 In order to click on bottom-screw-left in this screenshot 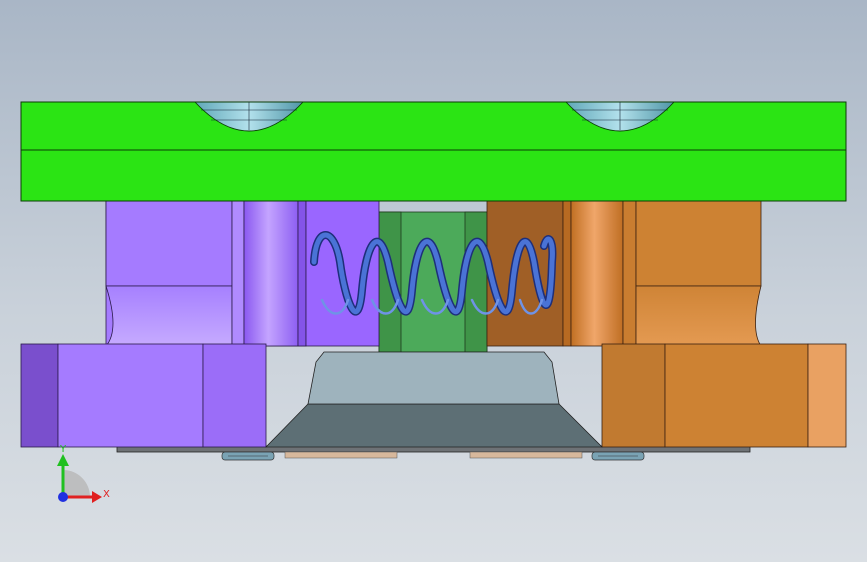, I will do `click(248, 456)`.